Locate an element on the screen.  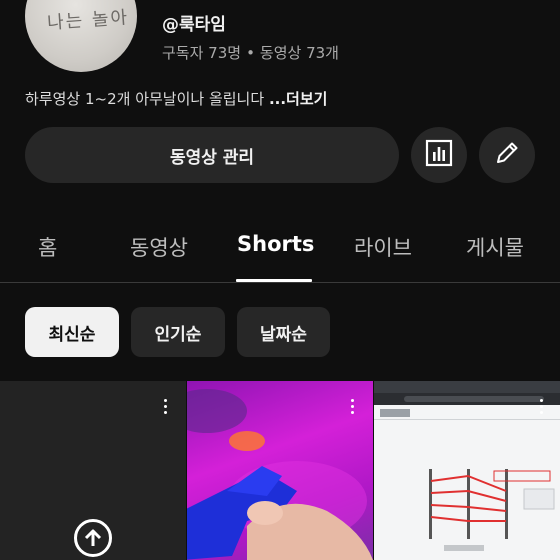
more-link: ...더보기 is located at coordinates (298, 99).